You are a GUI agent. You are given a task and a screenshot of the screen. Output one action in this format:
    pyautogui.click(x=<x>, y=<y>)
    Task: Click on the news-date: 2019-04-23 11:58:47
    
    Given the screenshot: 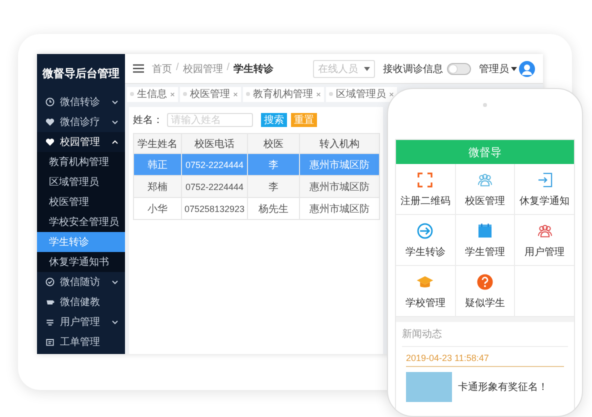 What is the action you would take?
    pyautogui.click(x=485, y=360)
    